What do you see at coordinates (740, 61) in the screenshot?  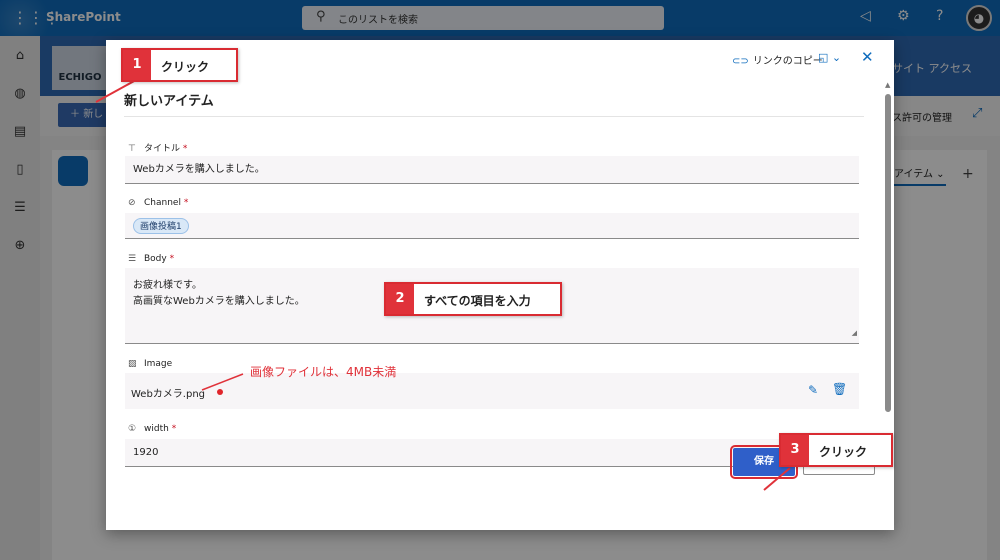 I see `link-icon: ⊂⊃` at bounding box center [740, 61].